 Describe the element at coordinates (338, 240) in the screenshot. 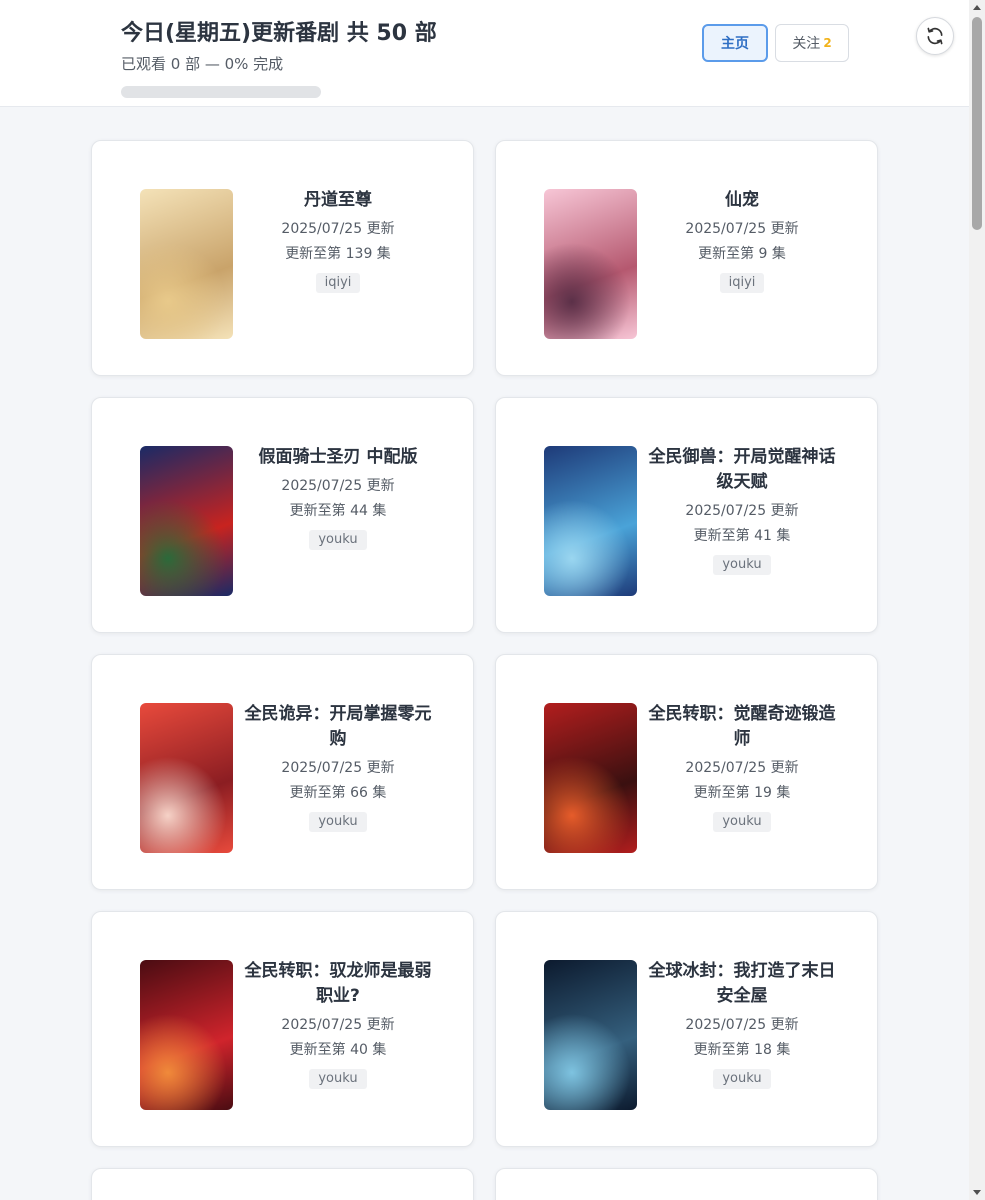

I see `anime-info: 丹道至尊 2025/07/25 更新 更新至第 139 集 iqiyi` at that location.